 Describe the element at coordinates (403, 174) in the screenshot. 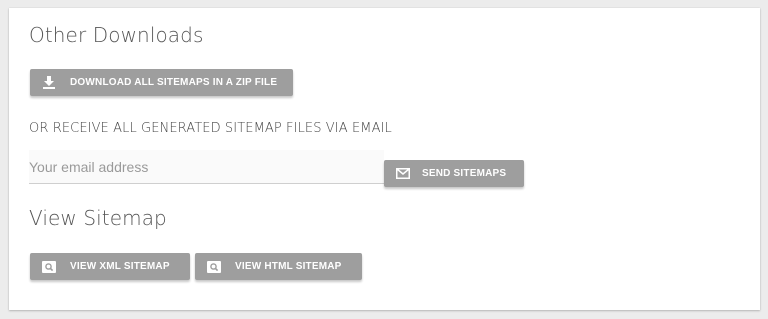

I see `mail-icon` at that location.